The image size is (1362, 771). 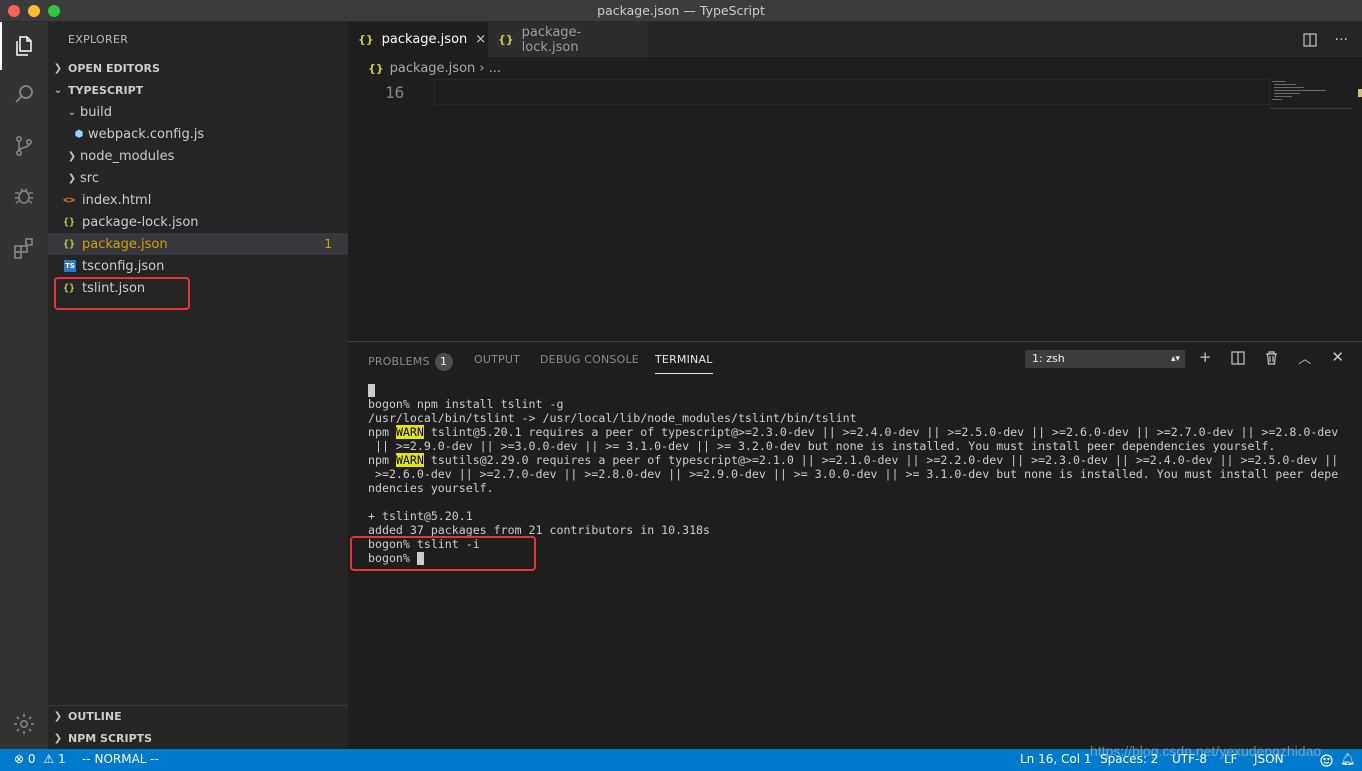 I want to click on tab-label: package.json, so click(x=424, y=39).